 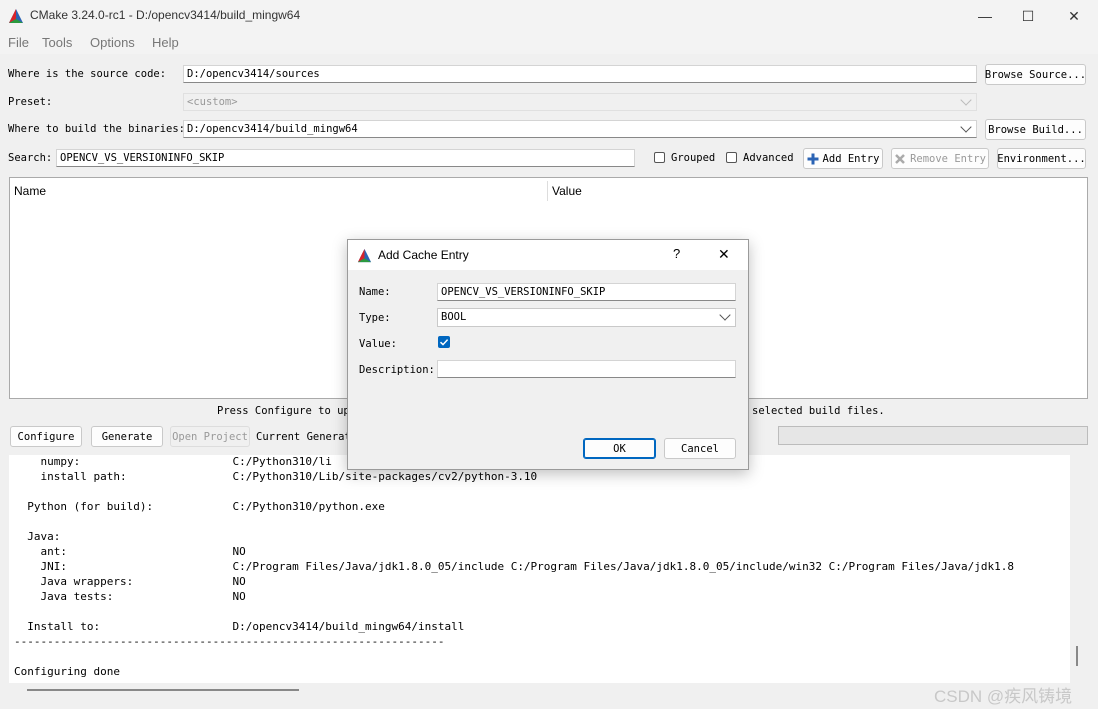 What do you see at coordinates (112, 42) in the screenshot?
I see `menu-options: Options` at bounding box center [112, 42].